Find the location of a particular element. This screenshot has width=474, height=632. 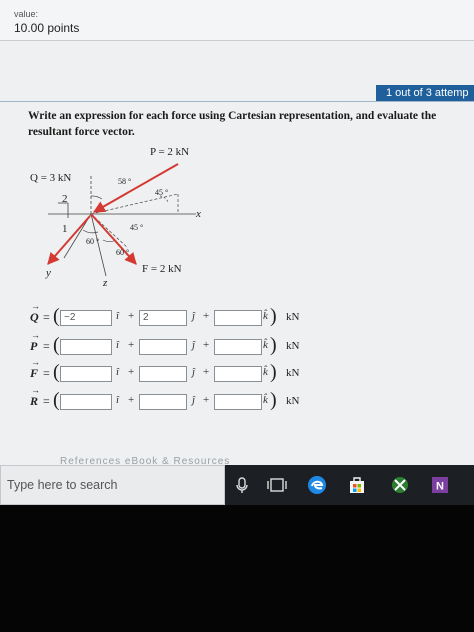

points-value: 10.00 points is located at coordinates (47, 28).